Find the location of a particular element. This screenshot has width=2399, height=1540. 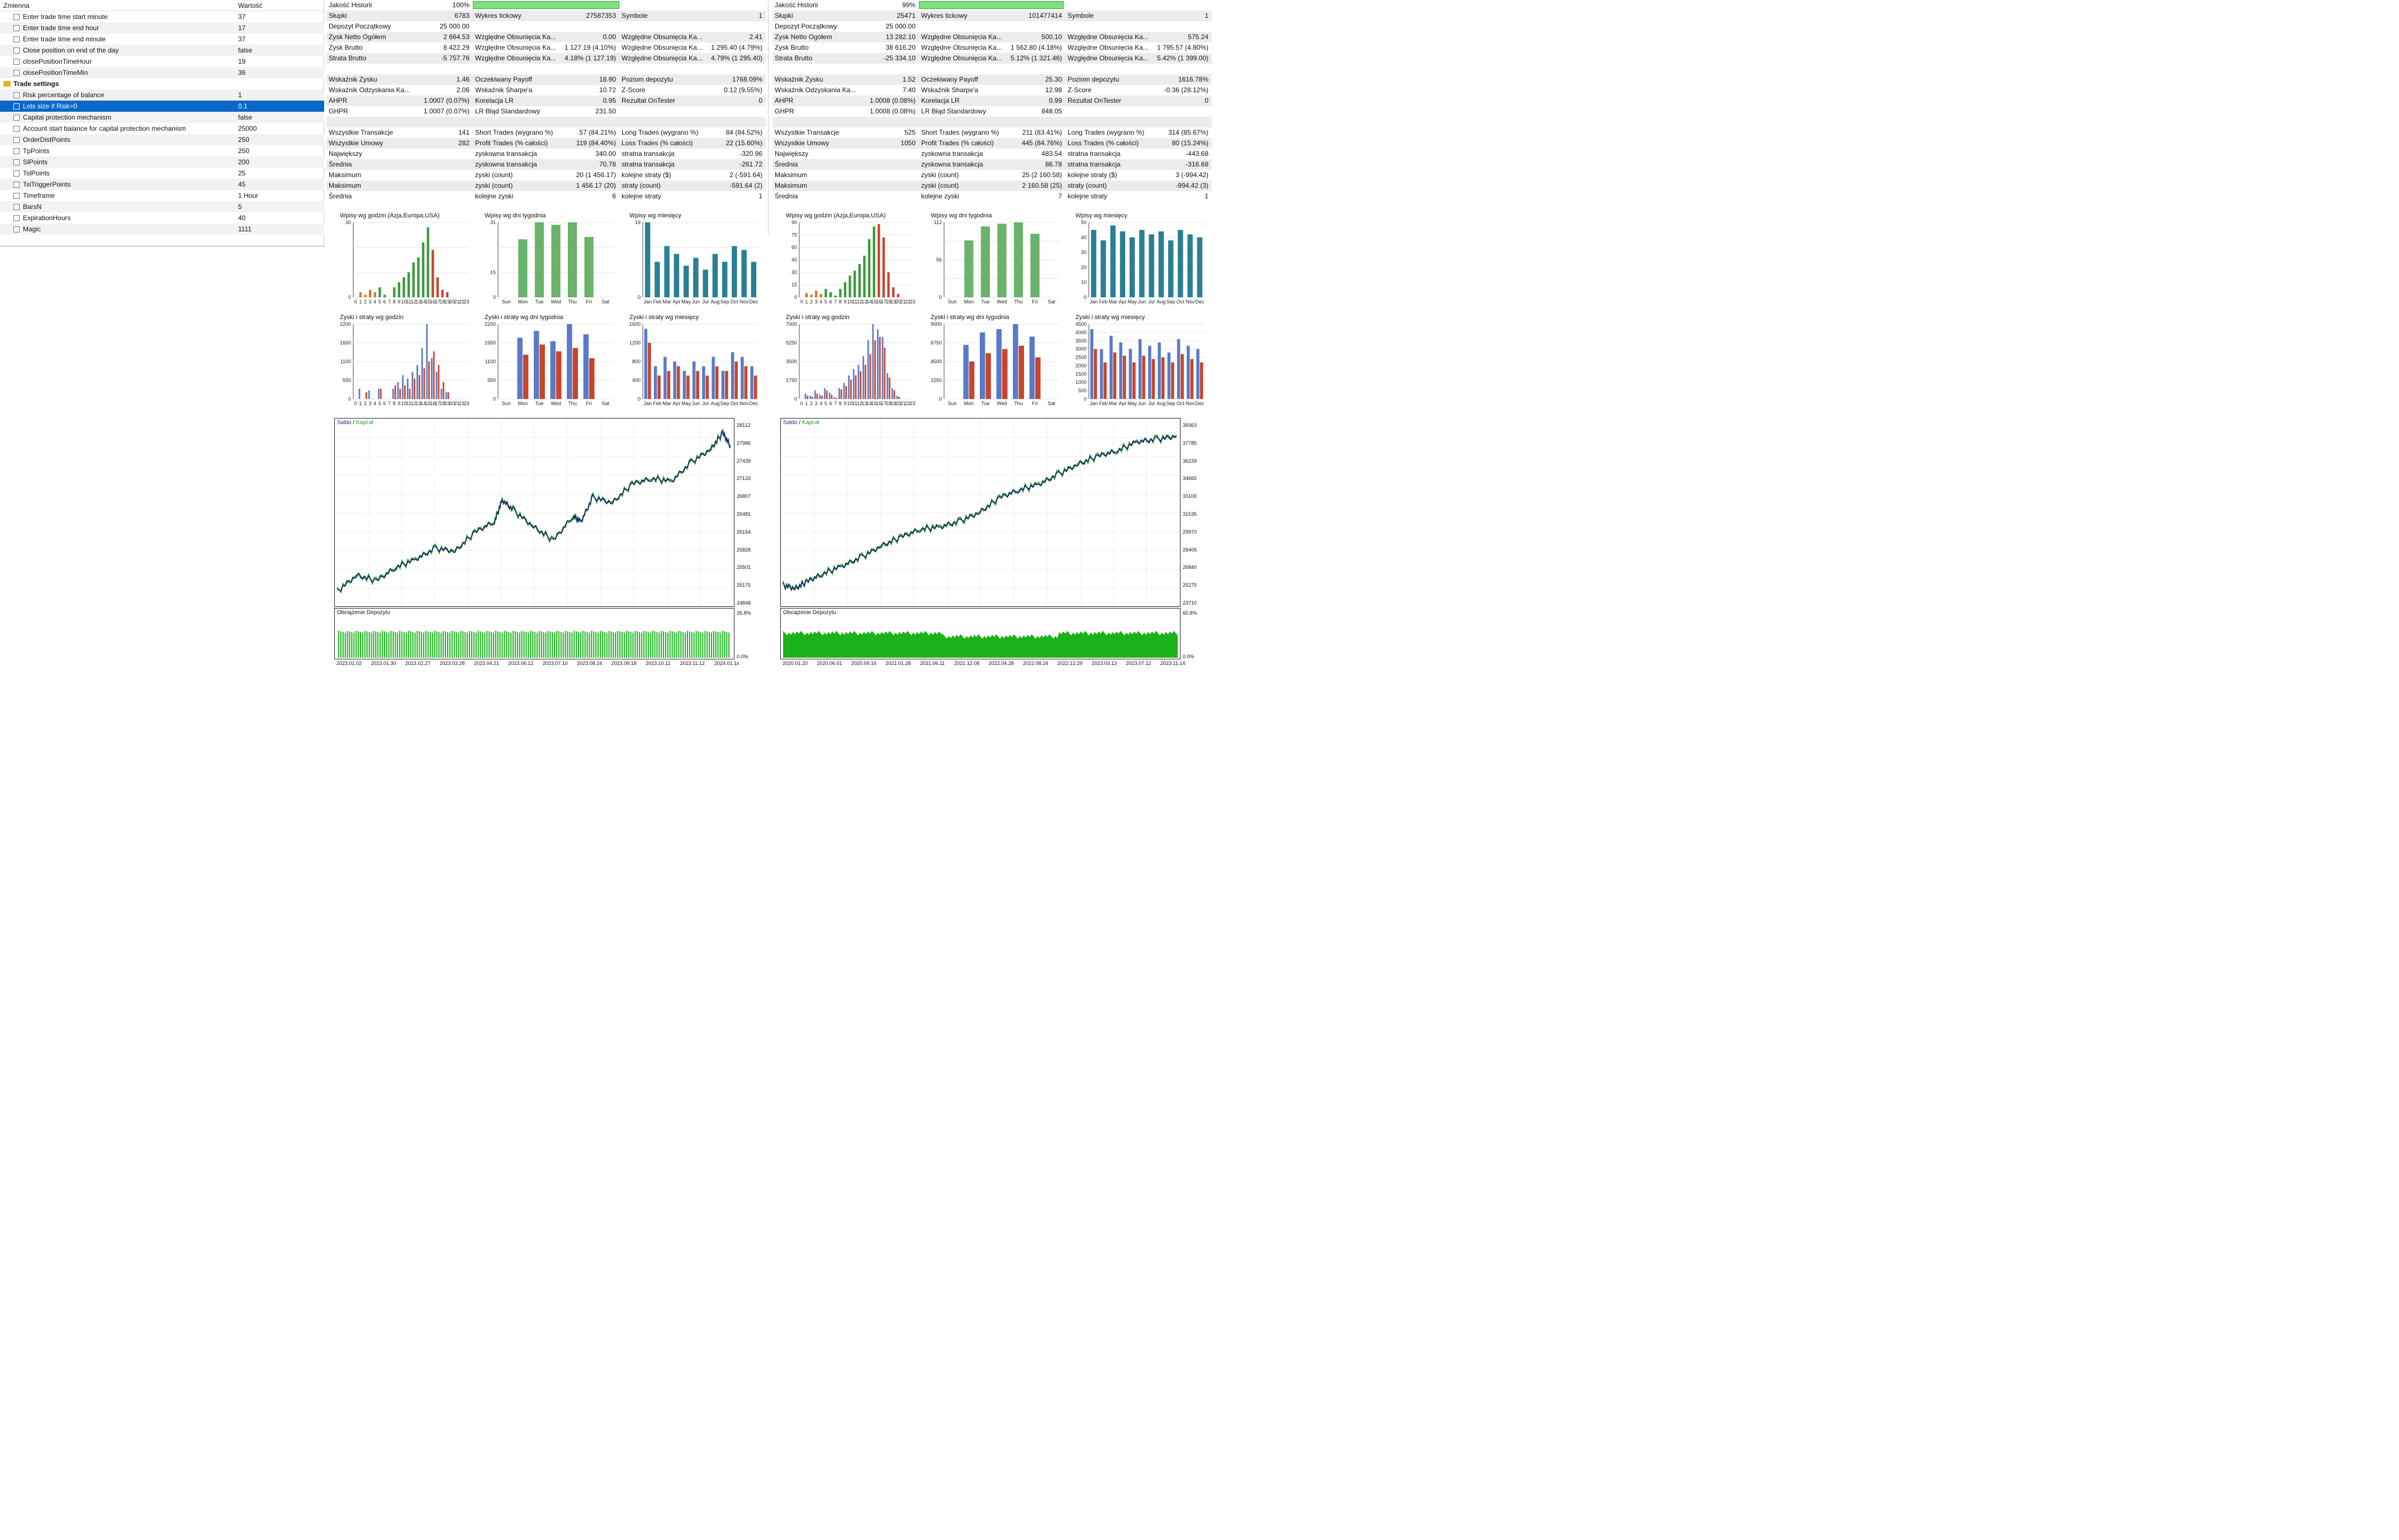

stat-value: 314 (85.67%) is located at coordinates (1188, 132).